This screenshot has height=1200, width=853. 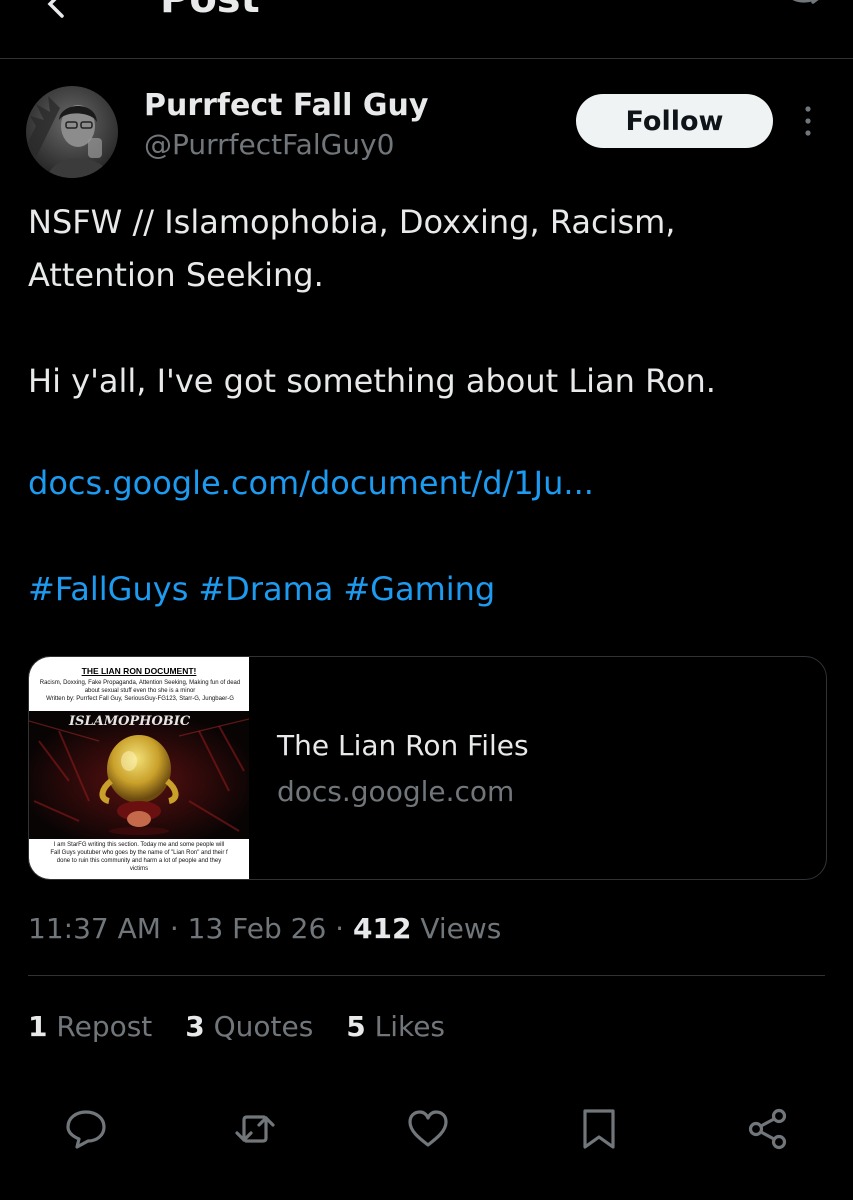 What do you see at coordinates (461, 928) in the screenshot?
I see `views-label: Views` at bounding box center [461, 928].